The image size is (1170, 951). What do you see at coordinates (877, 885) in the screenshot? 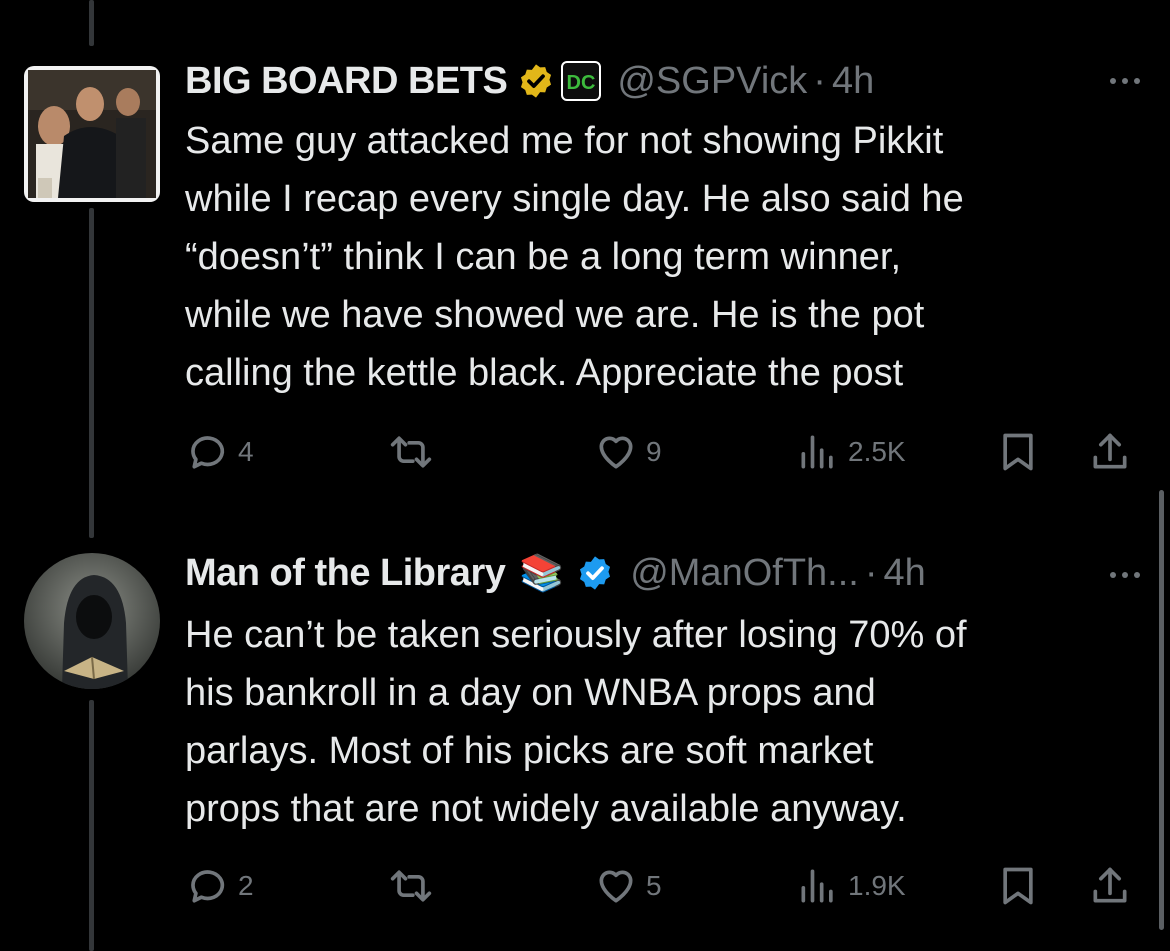
I see `views-count: 1.9K` at bounding box center [877, 885].